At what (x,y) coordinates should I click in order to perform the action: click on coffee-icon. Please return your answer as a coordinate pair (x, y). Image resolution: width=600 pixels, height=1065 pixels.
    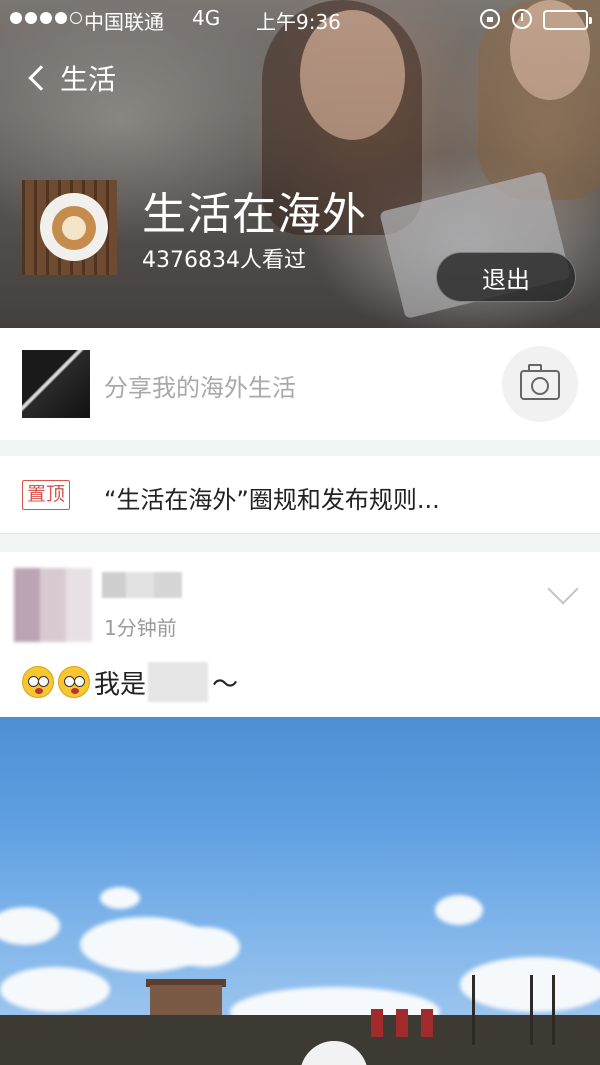
    Looking at the image, I should click on (74, 228).